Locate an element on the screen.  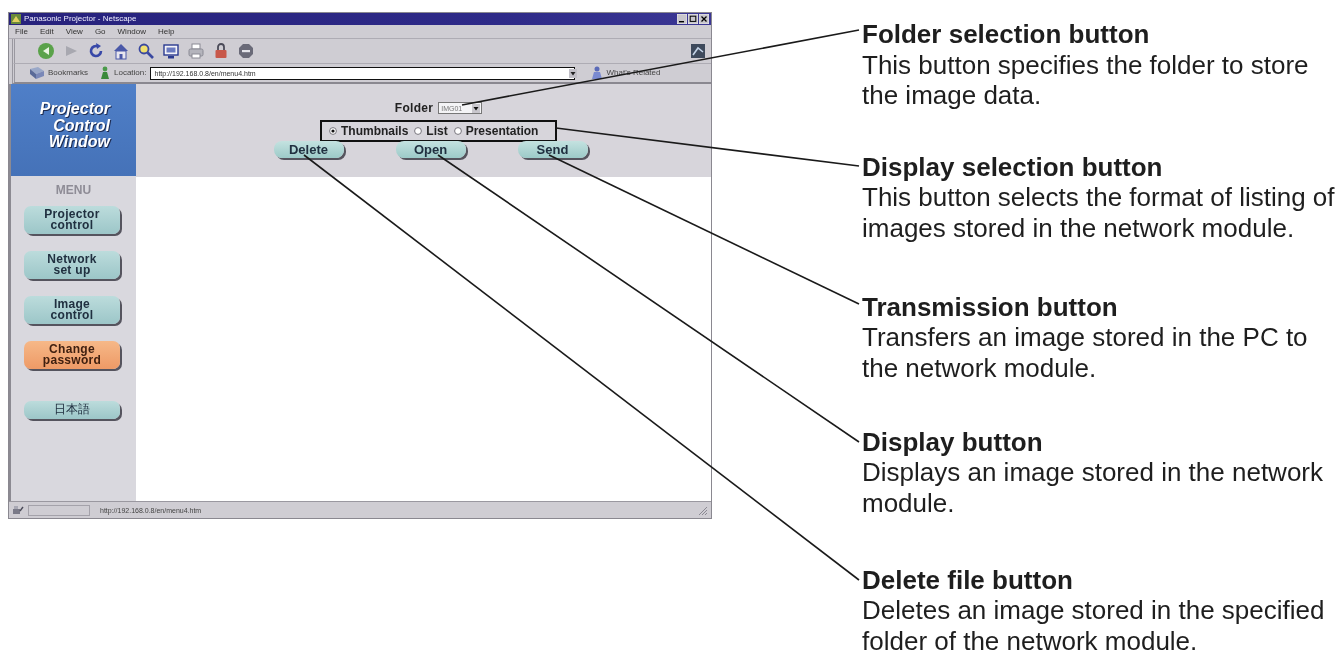
annotation-text: Transfers an image stored in the PC to the network module. is located at coordinates (1085, 352).